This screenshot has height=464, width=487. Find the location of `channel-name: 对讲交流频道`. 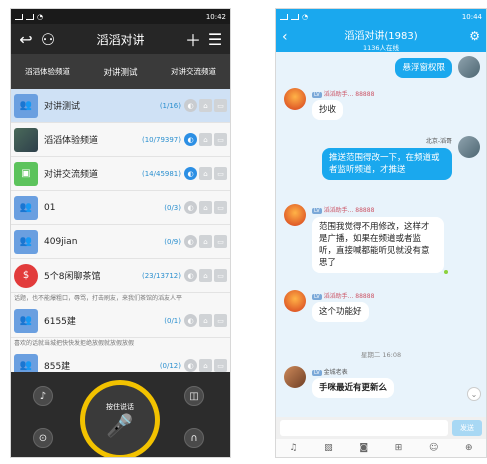

channel-name: 对讲交流频道 is located at coordinates (71, 175).